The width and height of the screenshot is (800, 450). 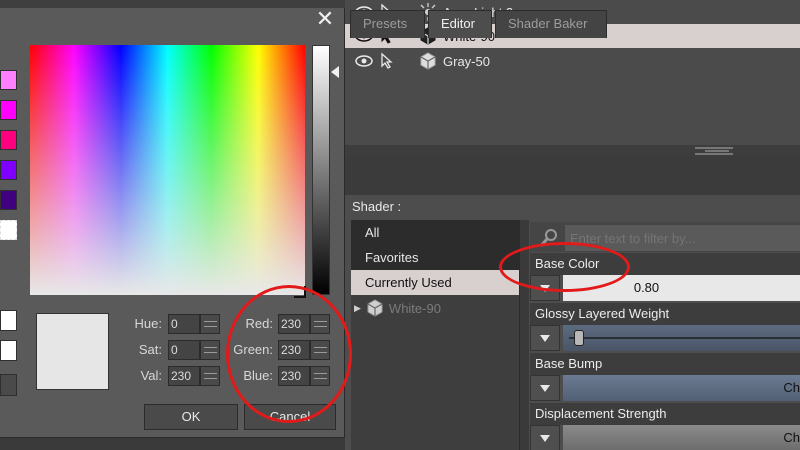 I want to click on property-row-base-bump: Ch, so click(x=665, y=388).